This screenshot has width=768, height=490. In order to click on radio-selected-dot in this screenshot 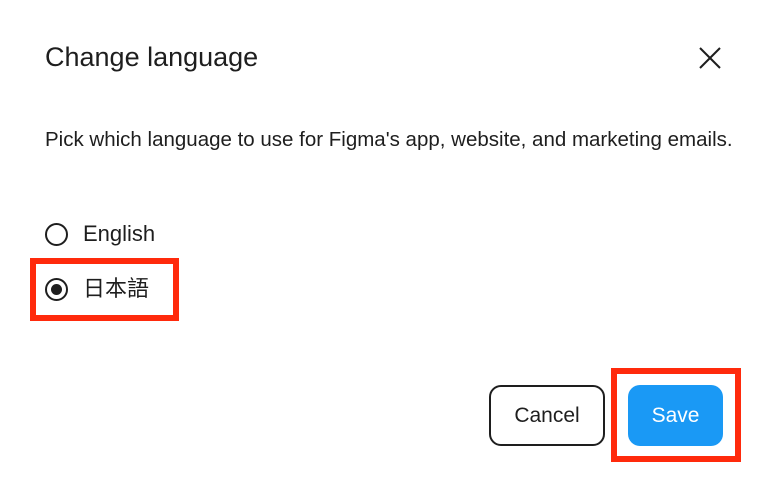, I will do `click(56, 289)`.